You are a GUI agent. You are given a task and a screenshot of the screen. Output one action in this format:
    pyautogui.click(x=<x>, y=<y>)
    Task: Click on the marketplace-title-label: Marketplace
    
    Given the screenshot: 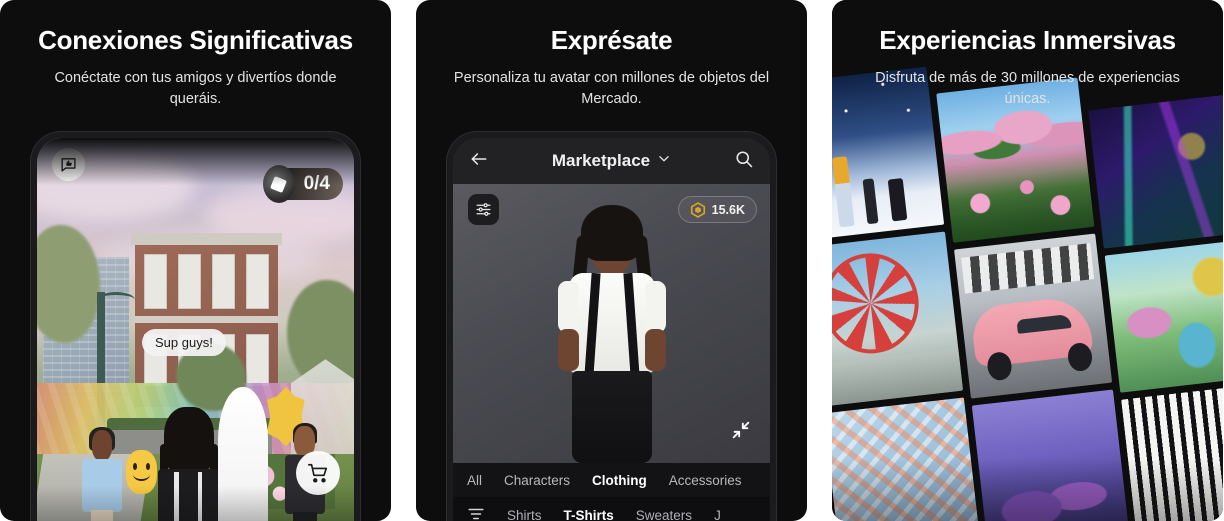 What is the action you would take?
    pyautogui.click(x=601, y=160)
    